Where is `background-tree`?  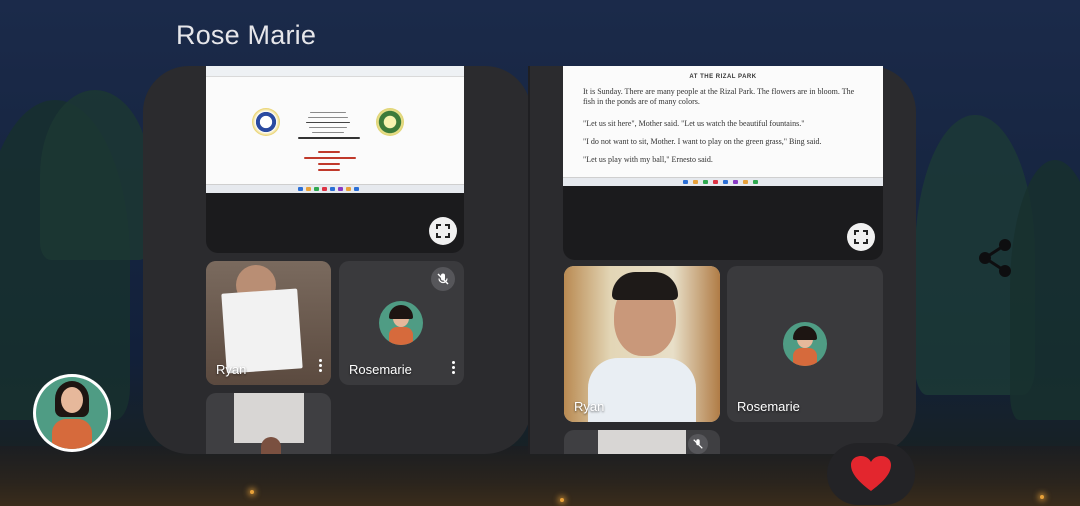 background-tree is located at coordinates (95, 175).